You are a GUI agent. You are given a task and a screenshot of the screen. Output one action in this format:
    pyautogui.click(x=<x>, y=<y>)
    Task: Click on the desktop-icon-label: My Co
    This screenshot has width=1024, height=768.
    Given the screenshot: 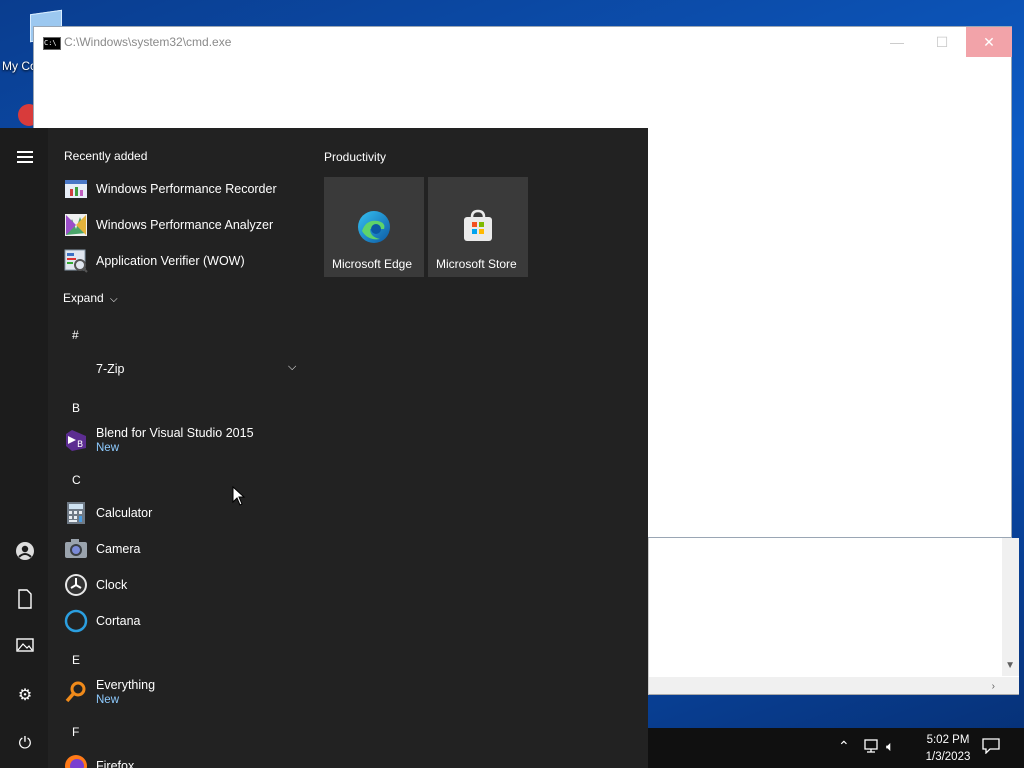 What is the action you would take?
    pyautogui.click(x=19, y=66)
    